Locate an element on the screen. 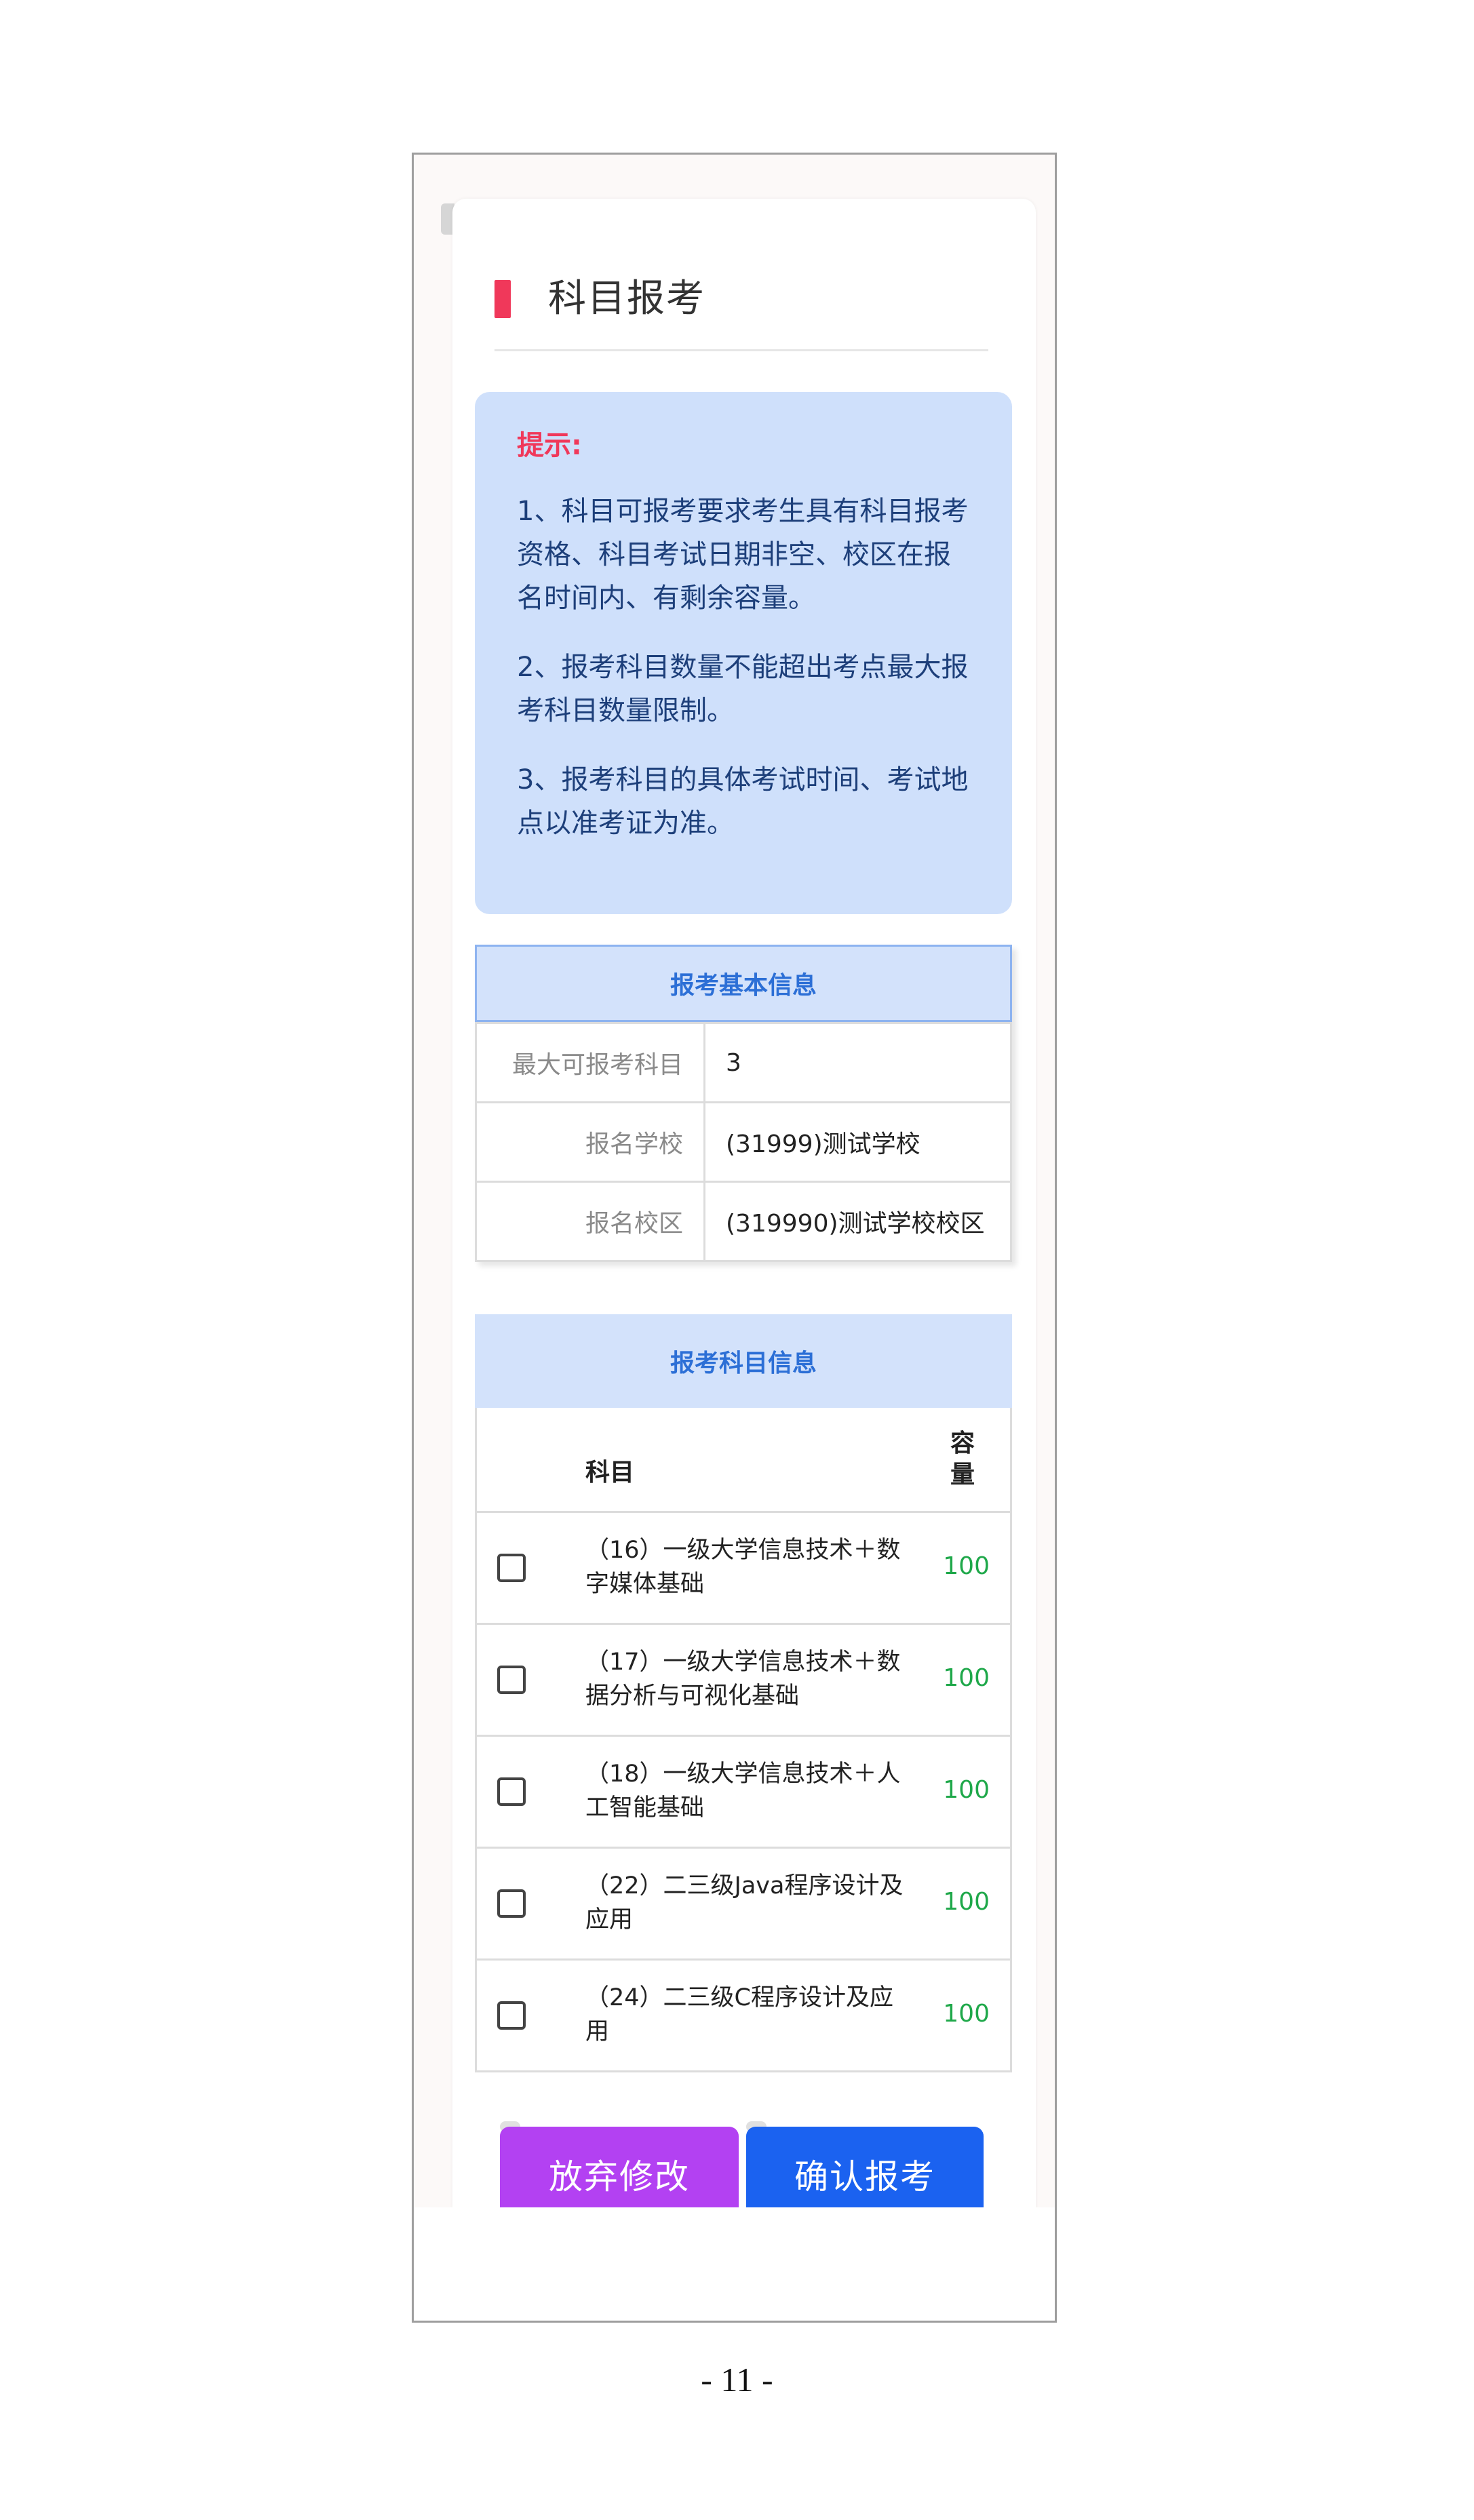 The image size is (1474, 2520). info-row-max-subjects: 最大可报考科目 3 is located at coordinates (744, 1061).